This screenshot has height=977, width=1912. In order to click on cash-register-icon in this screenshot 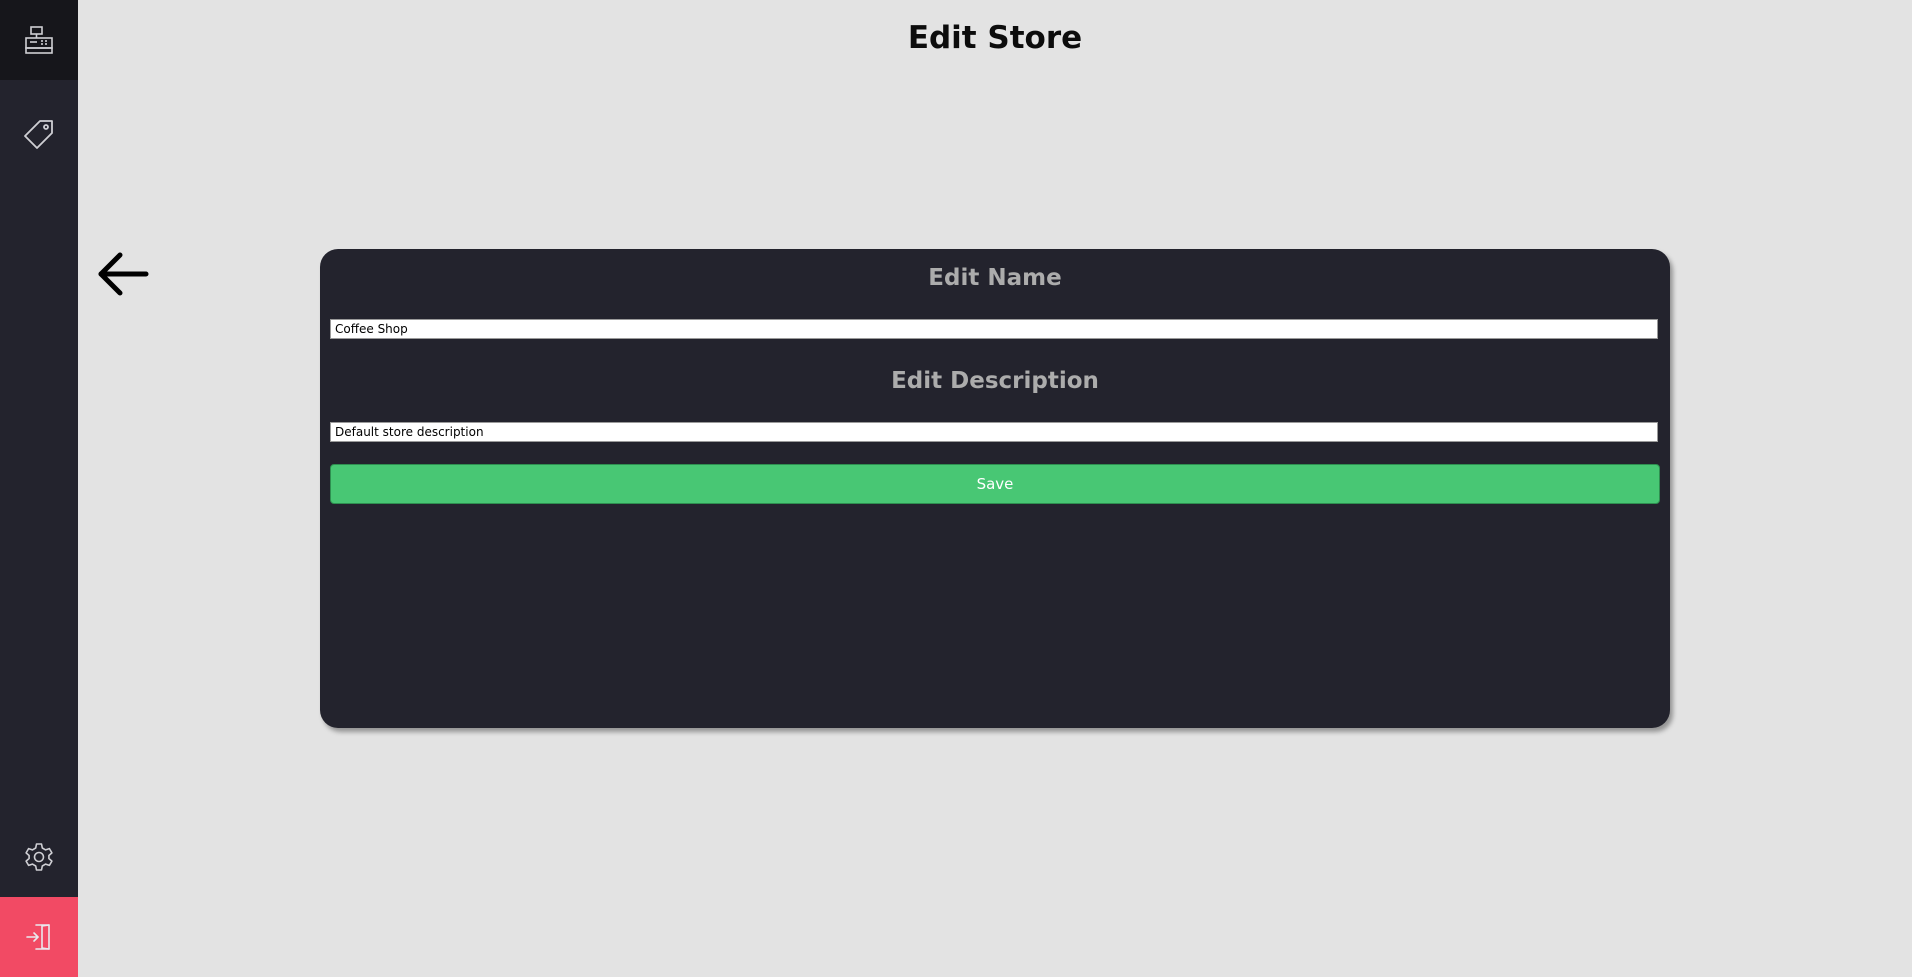, I will do `click(39, 40)`.